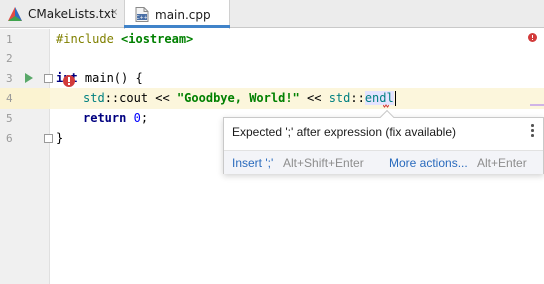 Image resolution: width=544 pixels, height=284 pixels. I want to click on line-number: 1, so click(9, 39).